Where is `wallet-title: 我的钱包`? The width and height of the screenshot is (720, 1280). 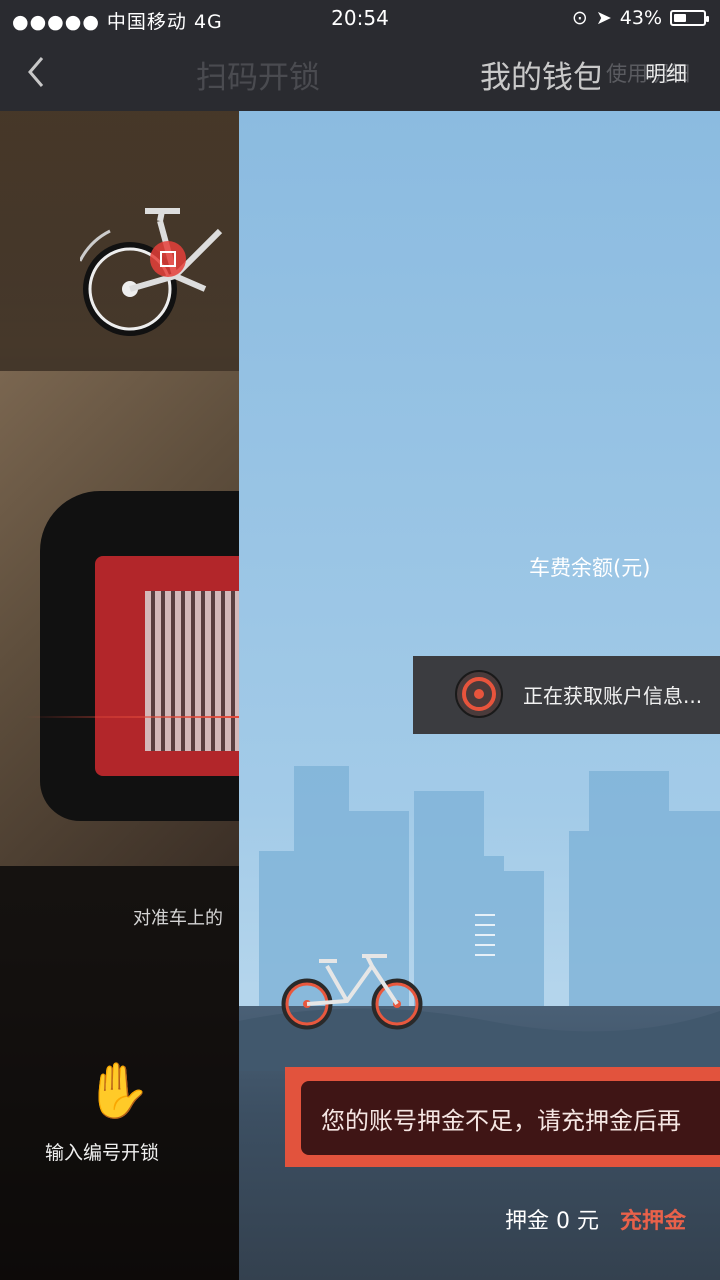
wallet-title: 我的钱包 is located at coordinates (540, 78).